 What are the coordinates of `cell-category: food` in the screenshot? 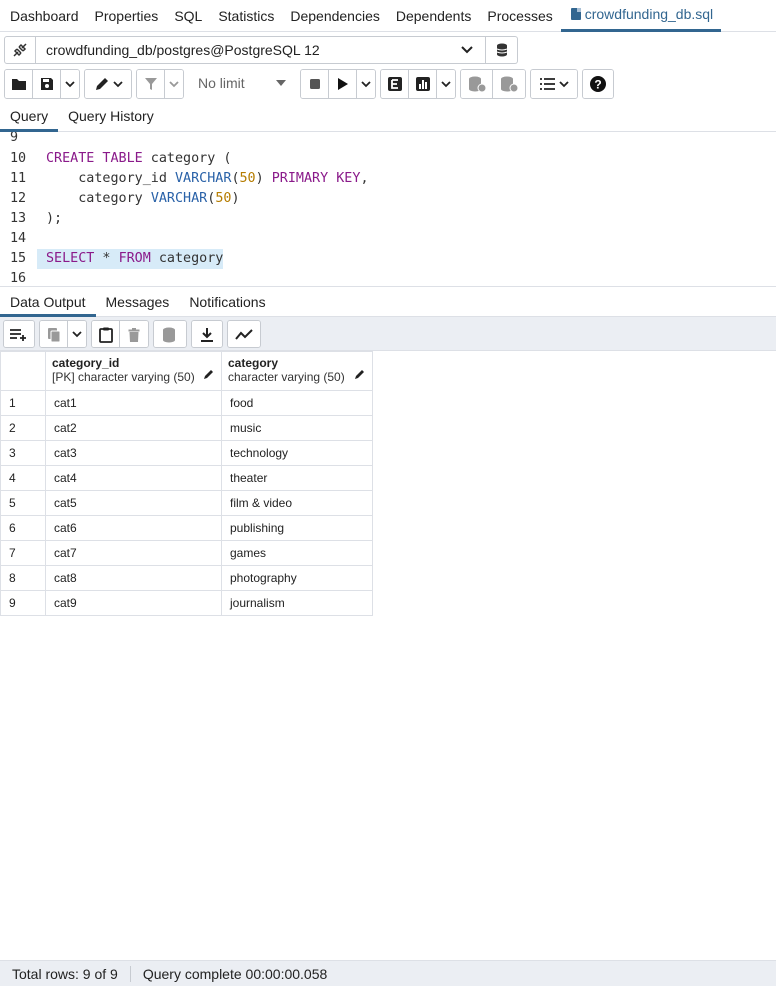 It's located at (297, 403).